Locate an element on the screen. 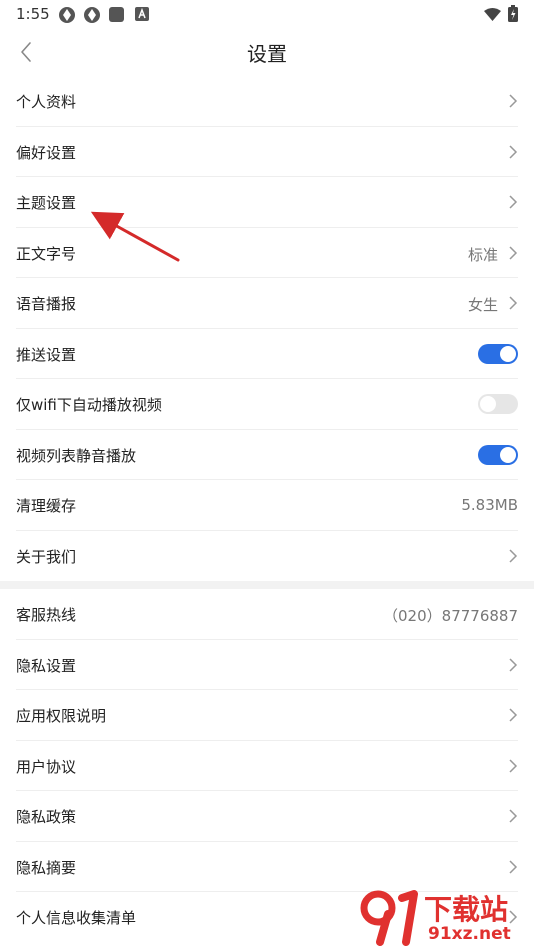 This screenshot has width=534, height=950. row-value: 标准 is located at coordinates (482, 254).